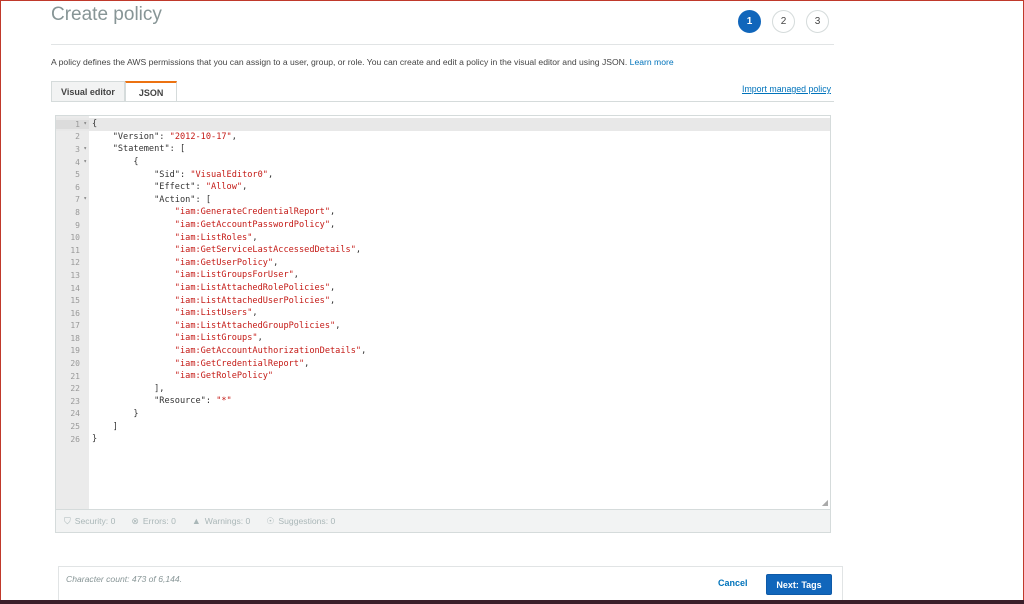 Image resolution: width=1024 pixels, height=604 pixels. What do you see at coordinates (75, 376) in the screenshot?
I see `line-number: 21` at bounding box center [75, 376].